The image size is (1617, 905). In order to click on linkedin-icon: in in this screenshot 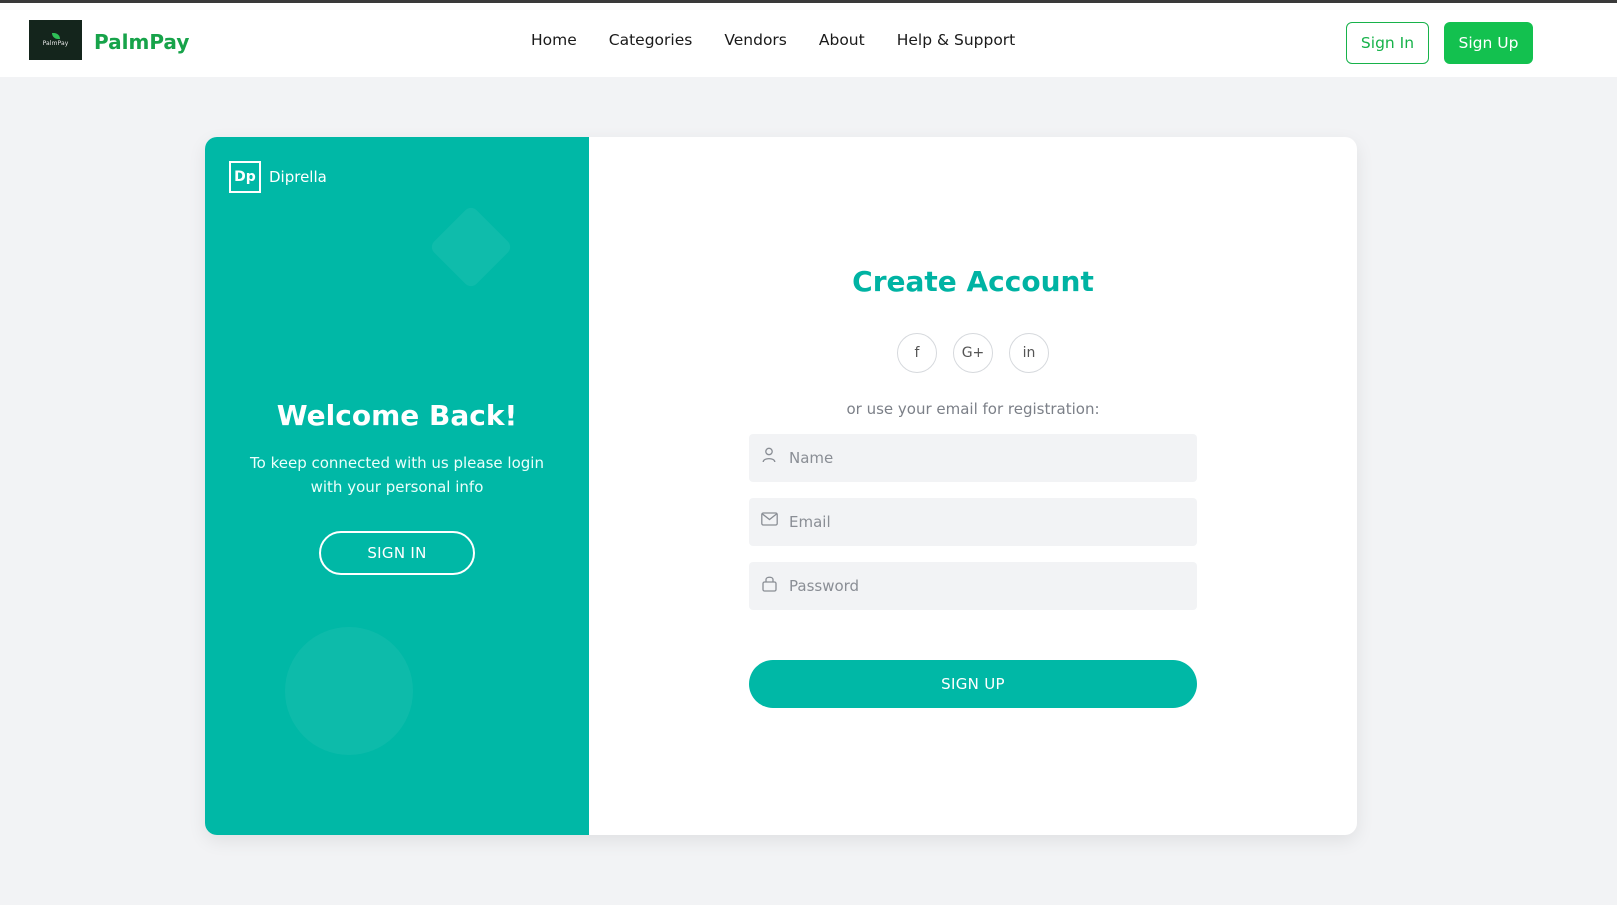, I will do `click(1029, 353)`.